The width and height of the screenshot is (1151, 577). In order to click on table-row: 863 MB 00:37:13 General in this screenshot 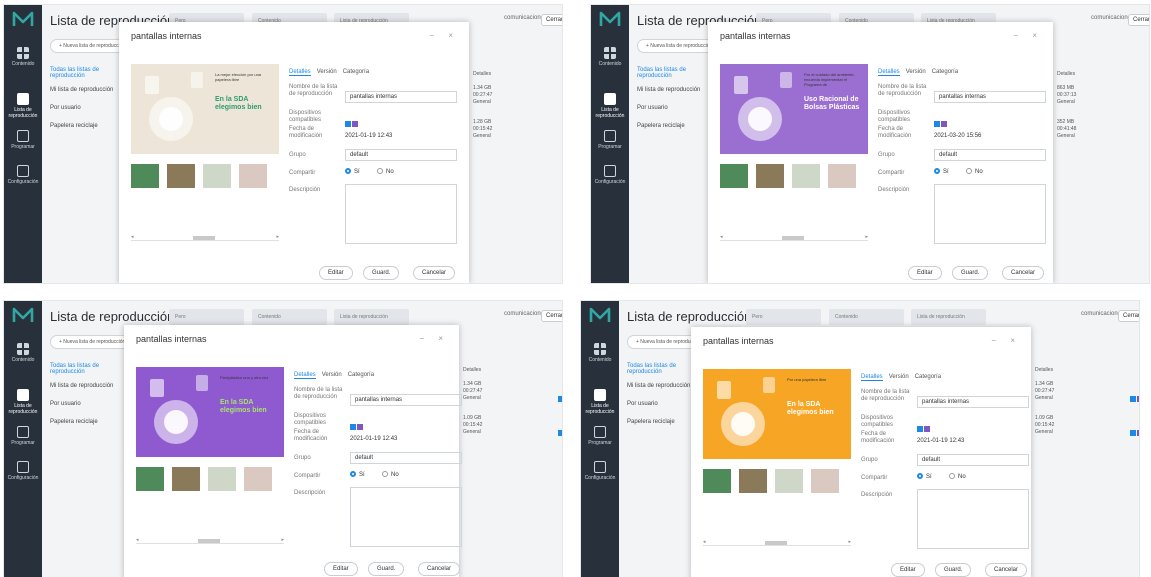, I will do `click(1077, 97)`.